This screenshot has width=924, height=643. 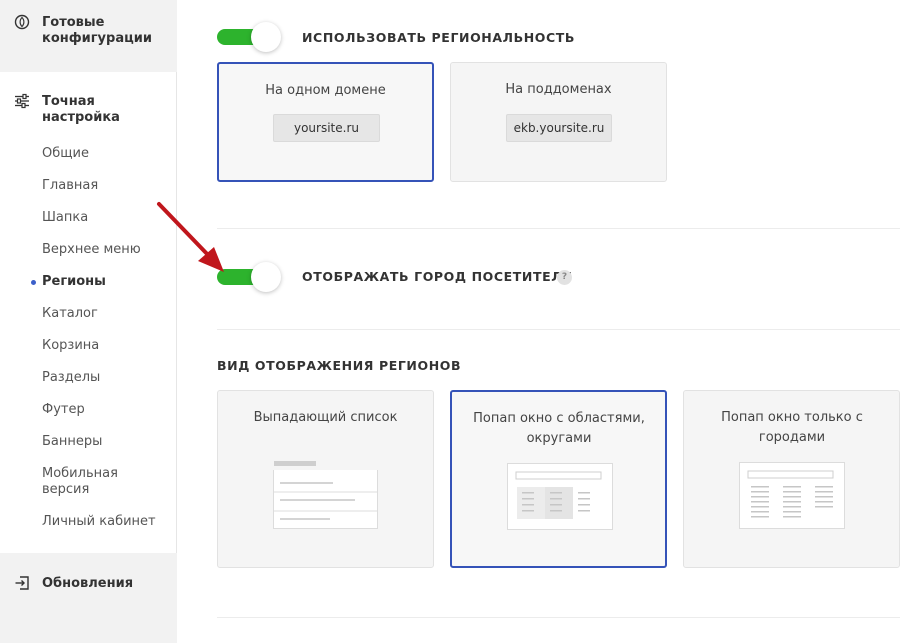 I want to click on option-dropdown-list: Выпадающий список, so click(x=325, y=479).